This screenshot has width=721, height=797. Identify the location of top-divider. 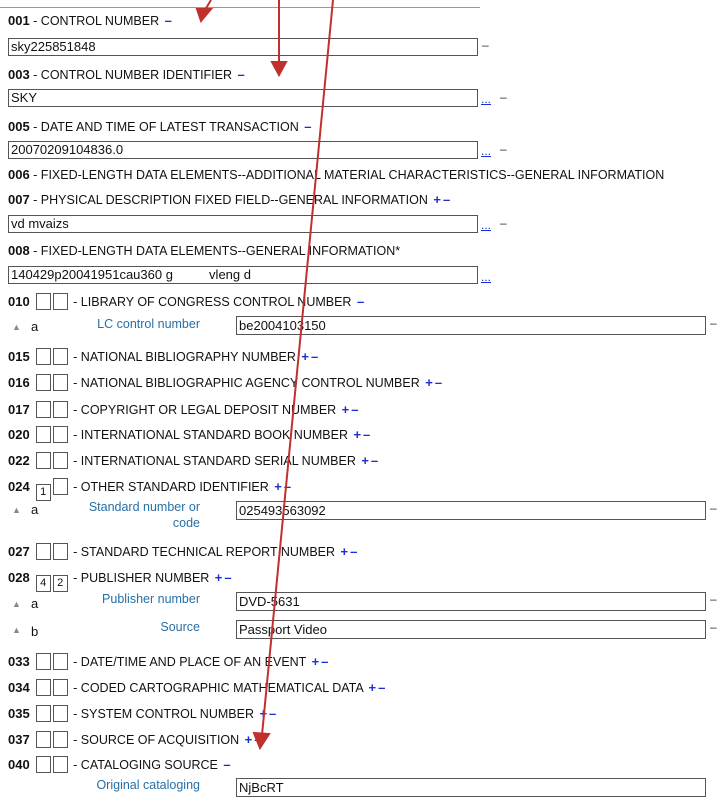
(240, 7).